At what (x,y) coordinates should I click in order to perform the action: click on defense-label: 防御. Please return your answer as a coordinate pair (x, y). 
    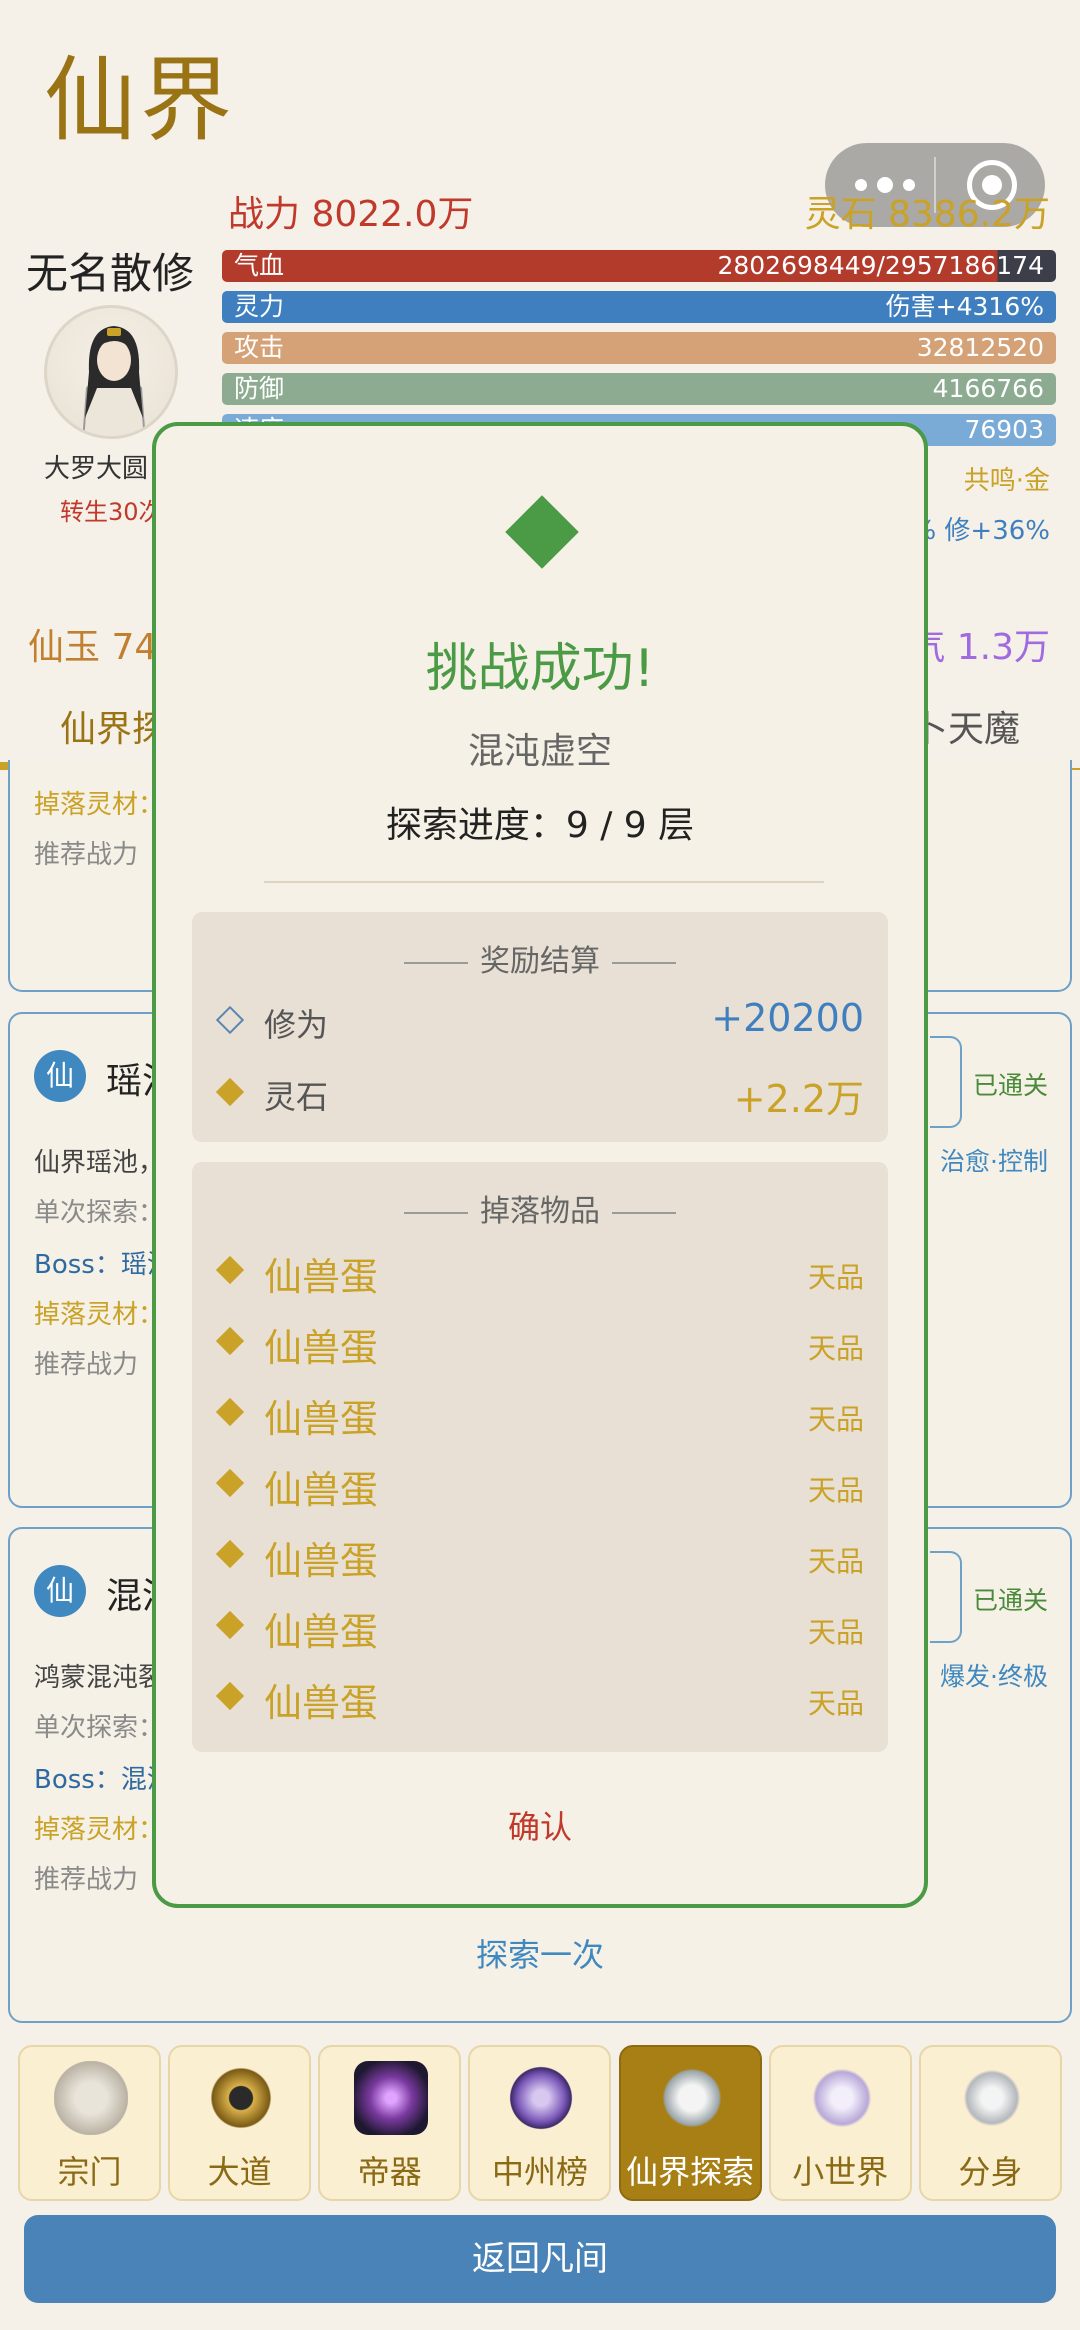
    Looking at the image, I should click on (259, 388).